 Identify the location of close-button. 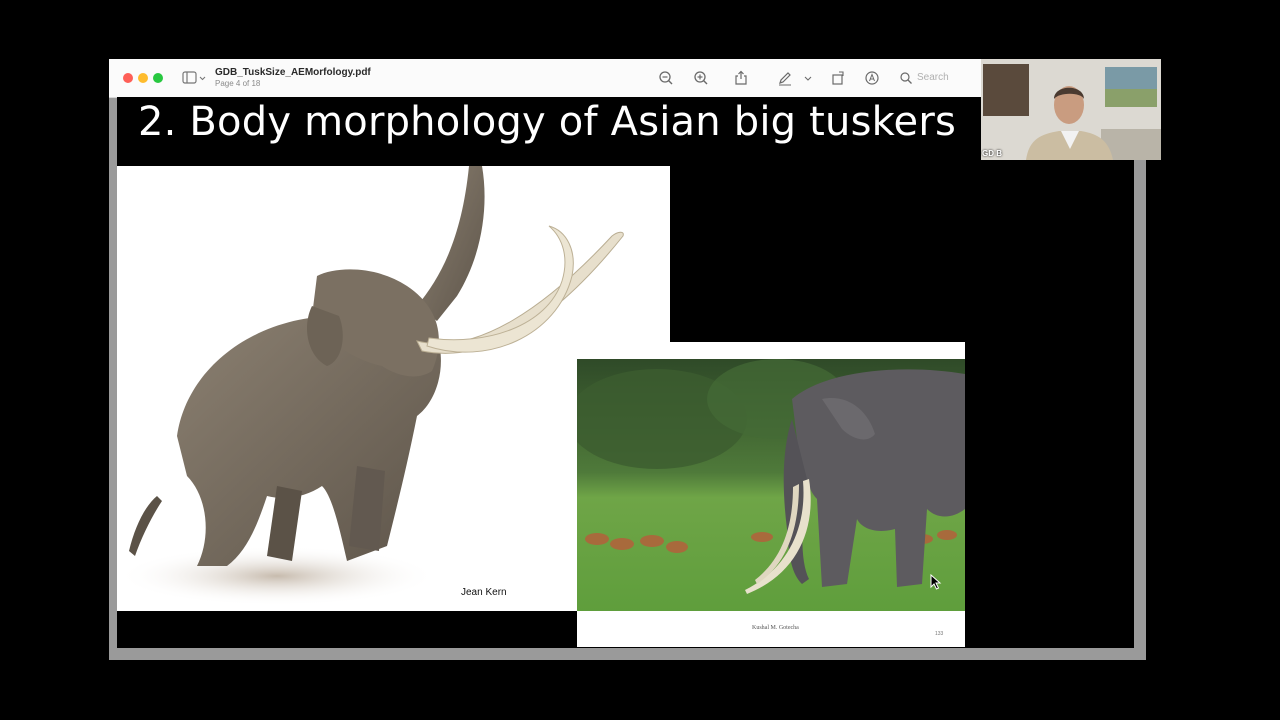
(128, 78).